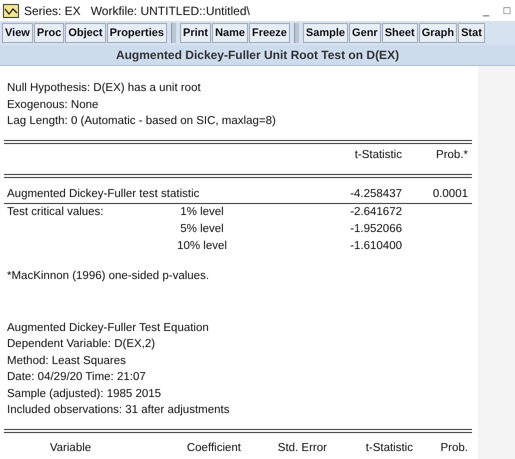 The height and width of the screenshot is (459, 515). I want to click on info-line: Exogenous: None, so click(53, 105).